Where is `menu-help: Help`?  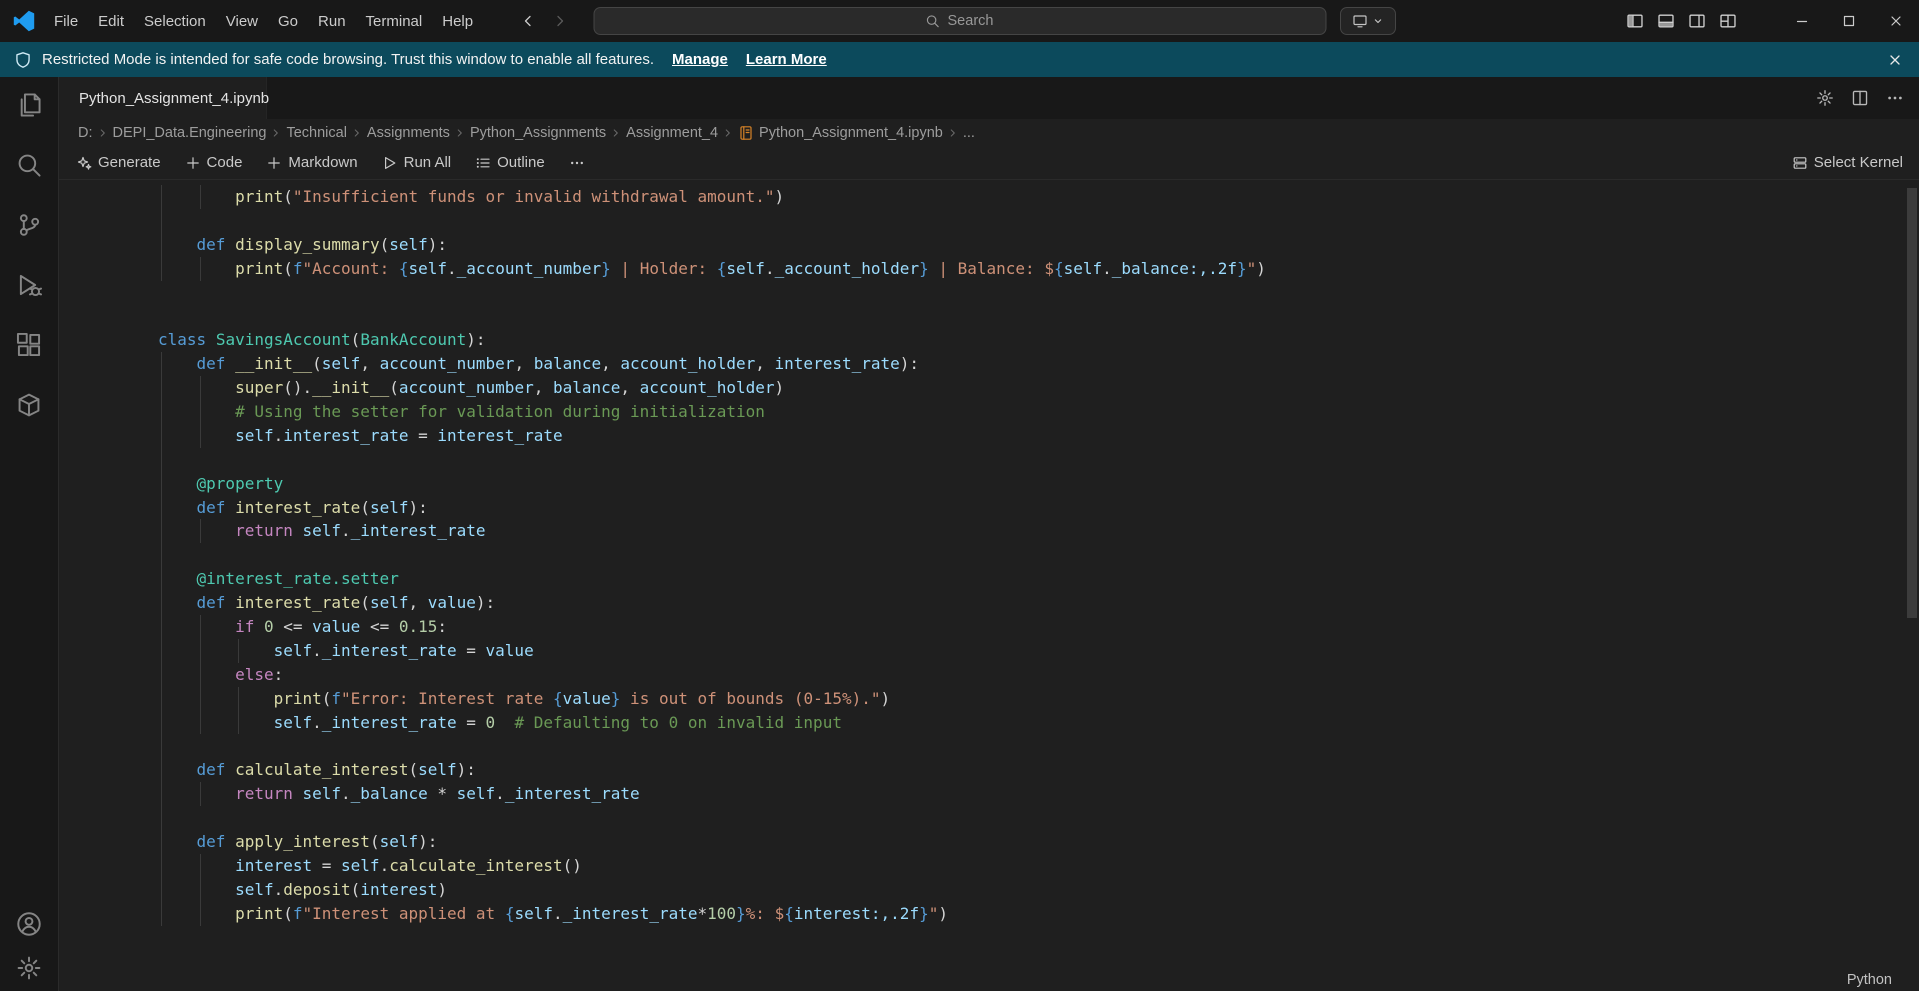
menu-help: Help is located at coordinates (457, 21).